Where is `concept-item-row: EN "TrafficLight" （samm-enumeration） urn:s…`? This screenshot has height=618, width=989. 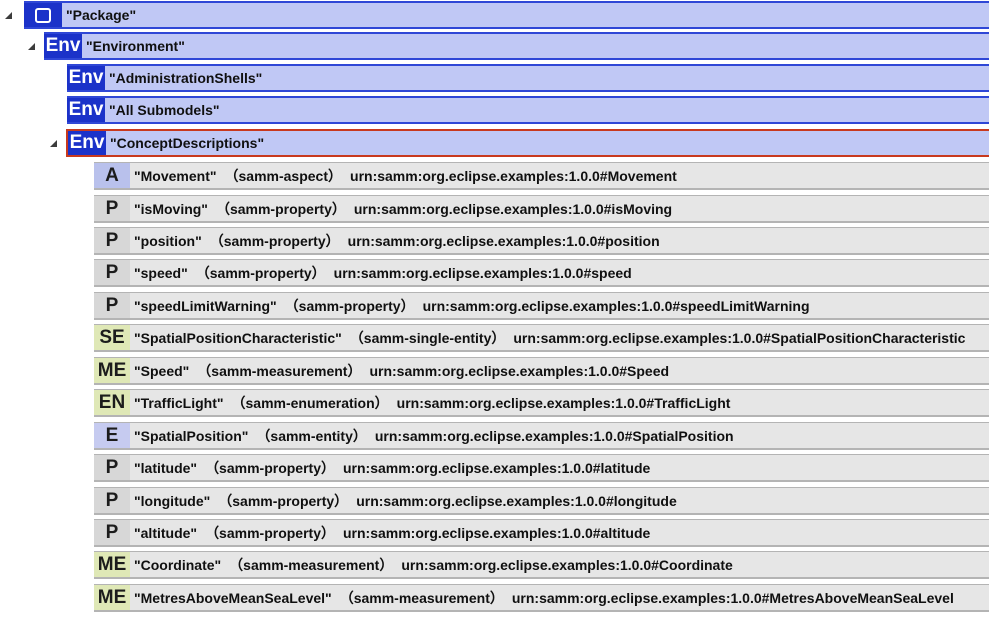
concept-item-row: EN "TrafficLight" （samm-enumeration） urn:s… is located at coordinates (494, 403).